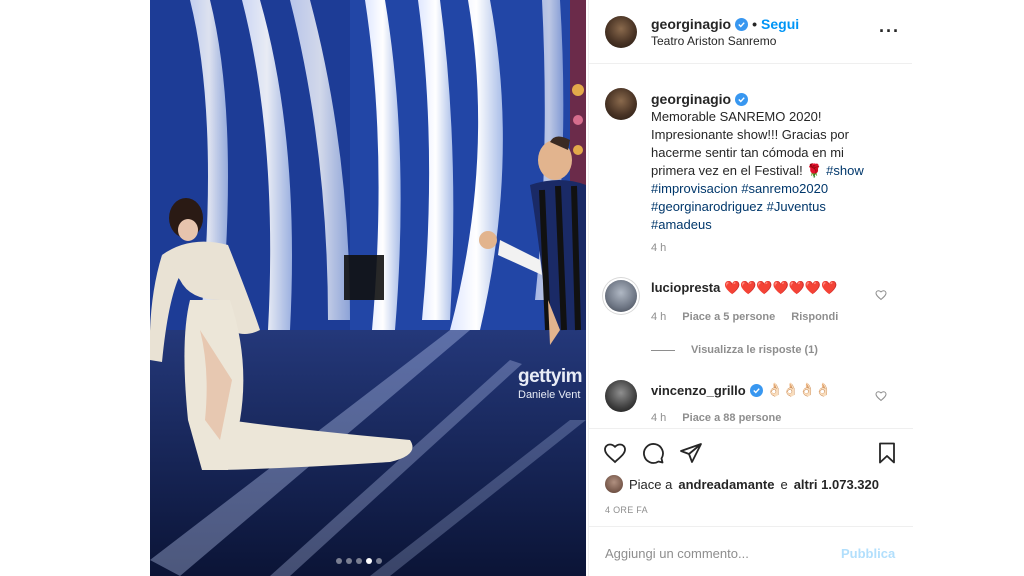 This screenshot has width=1024, height=576. What do you see at coordinates (651, 484) in the screenshot?
I see `likes-prefix: Piace a` at bounding box center [651, 484].